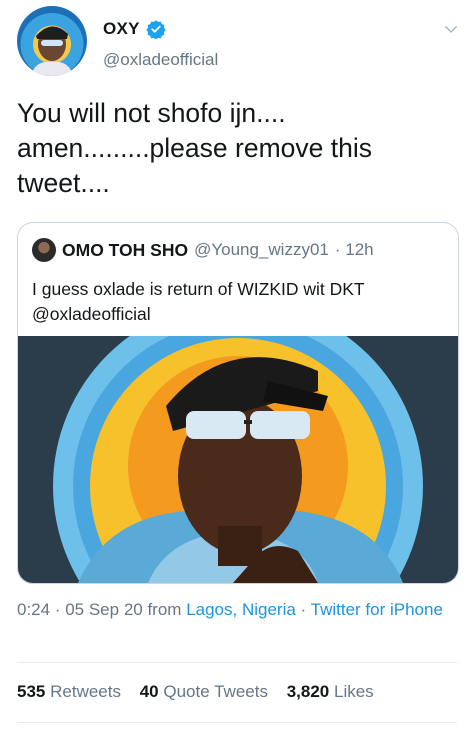  I want to click on author-avatar-art, so click(52, 51).